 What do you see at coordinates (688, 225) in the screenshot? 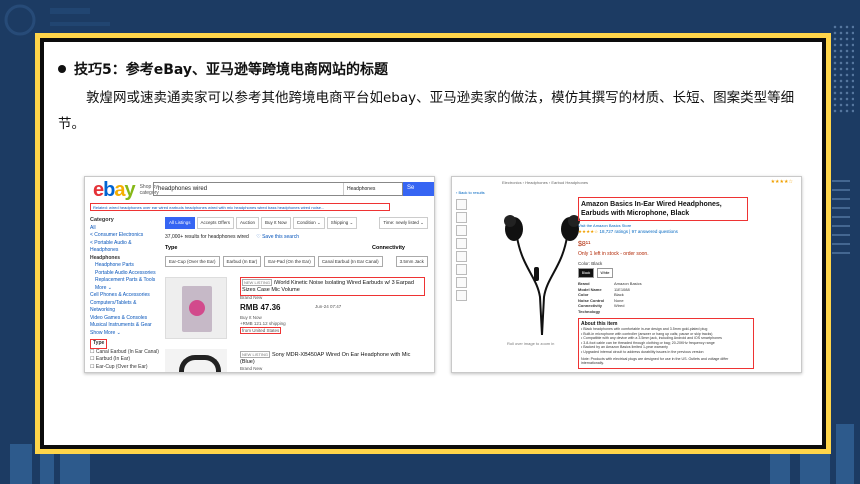
I see `brand-store-link: Visit the Amazon Basics Store` at bounding box center [688, 225].